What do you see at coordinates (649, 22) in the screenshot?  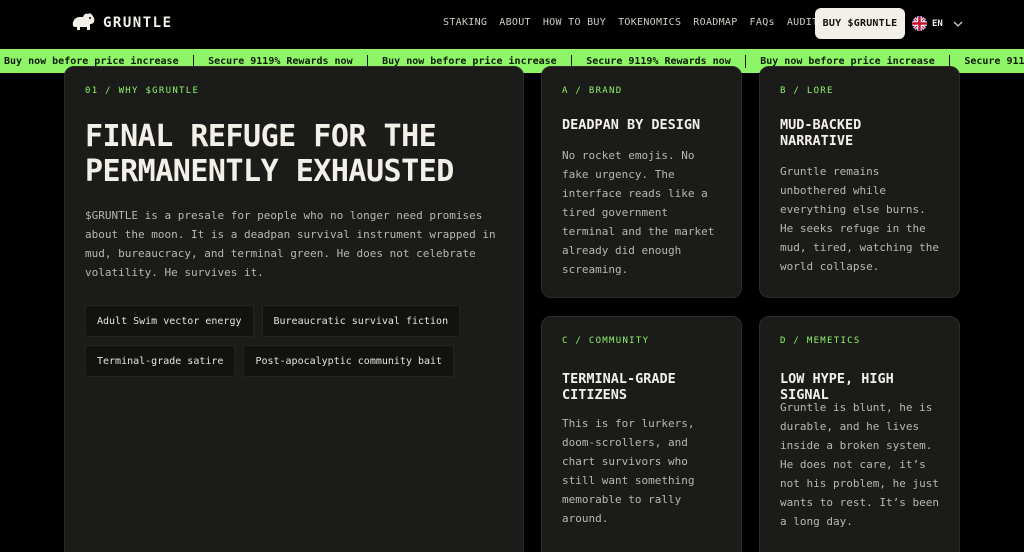 I see `nav-link-tokenomics: TOKENOMICS` at bounding box center [649, 22].